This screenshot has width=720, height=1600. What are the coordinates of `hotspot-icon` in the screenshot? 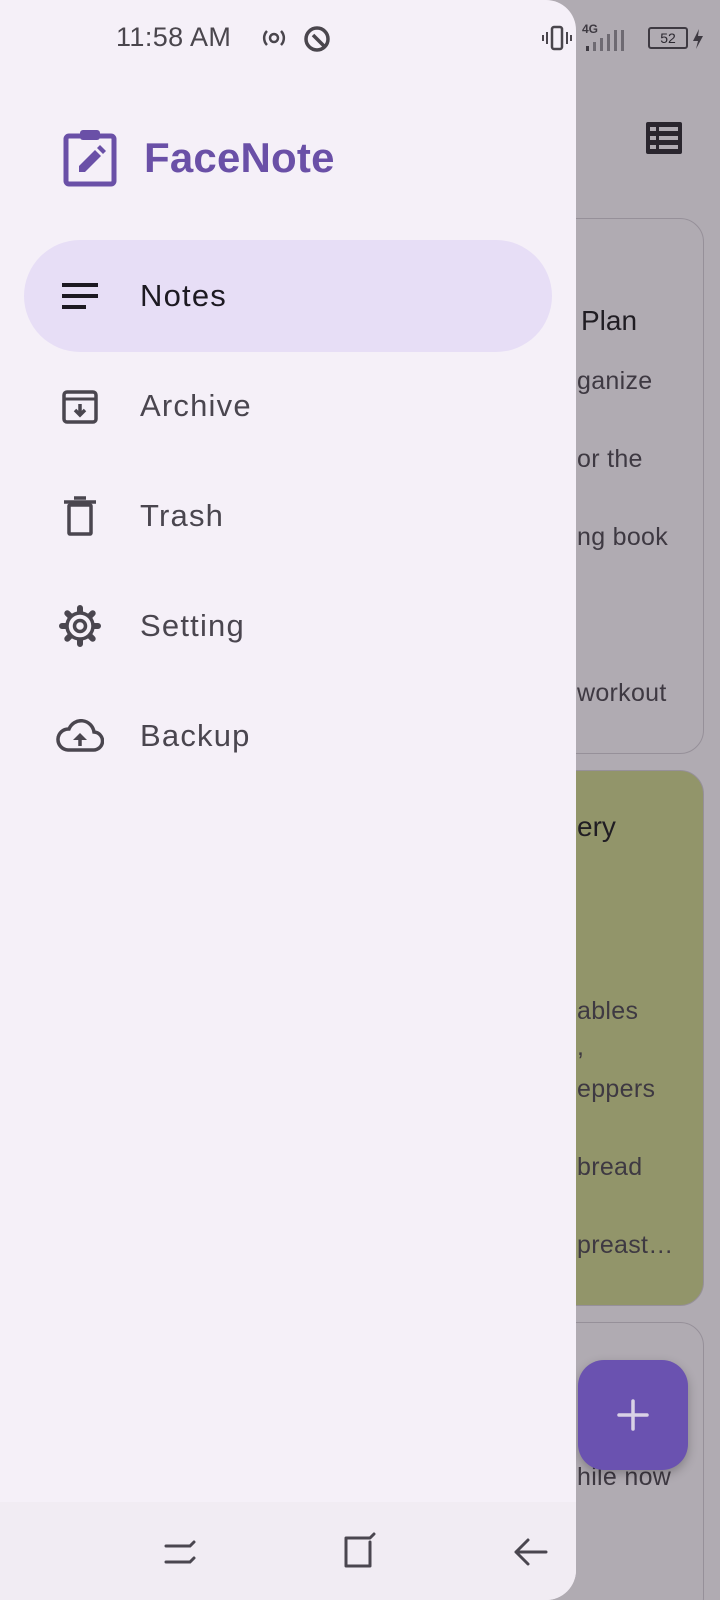 It's located at (274, 38).